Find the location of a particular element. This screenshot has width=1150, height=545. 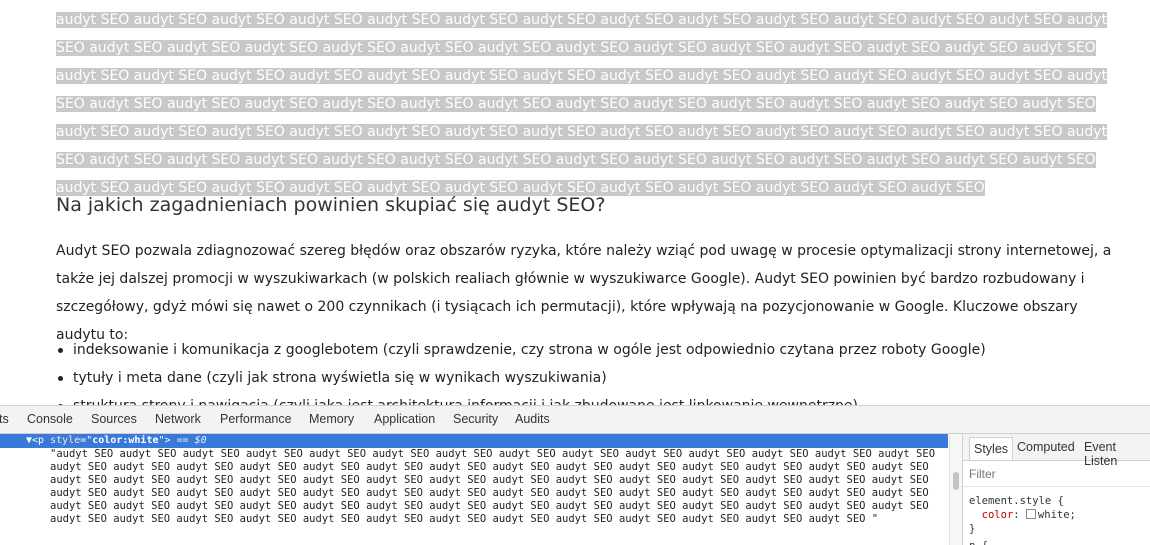

tag-close: > is located at coordinates (167, 440).